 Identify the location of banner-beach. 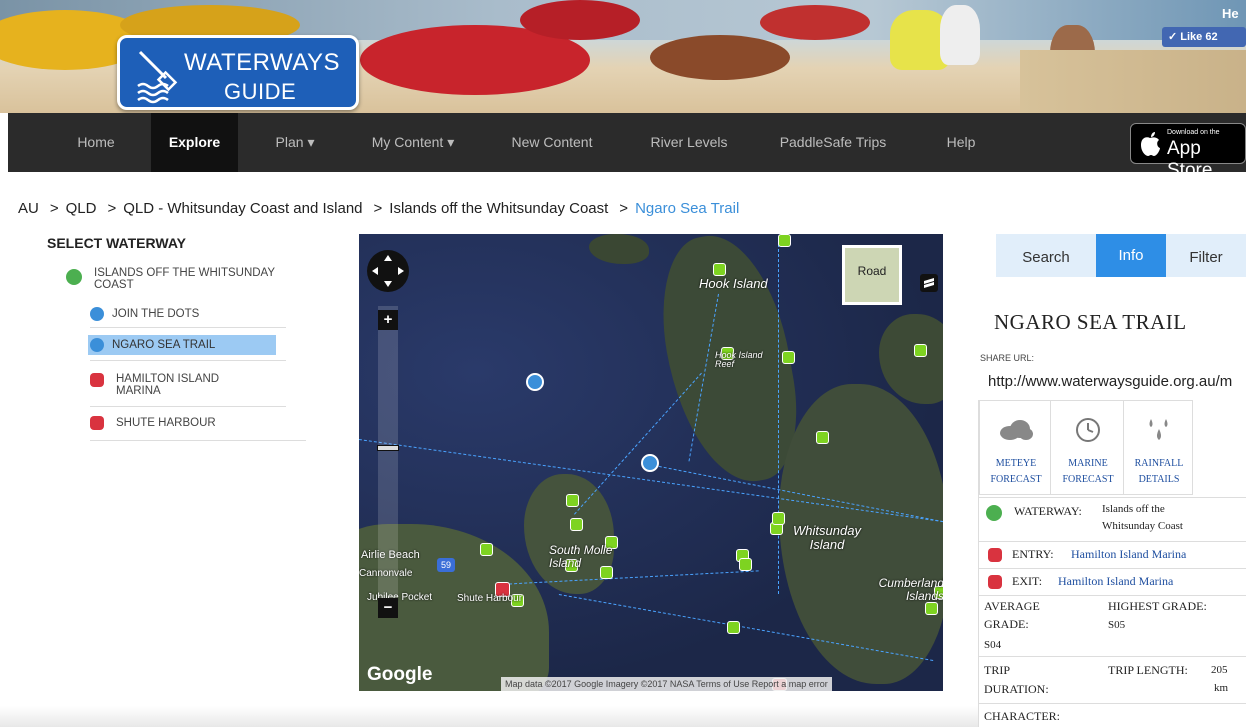
(1133, 81).